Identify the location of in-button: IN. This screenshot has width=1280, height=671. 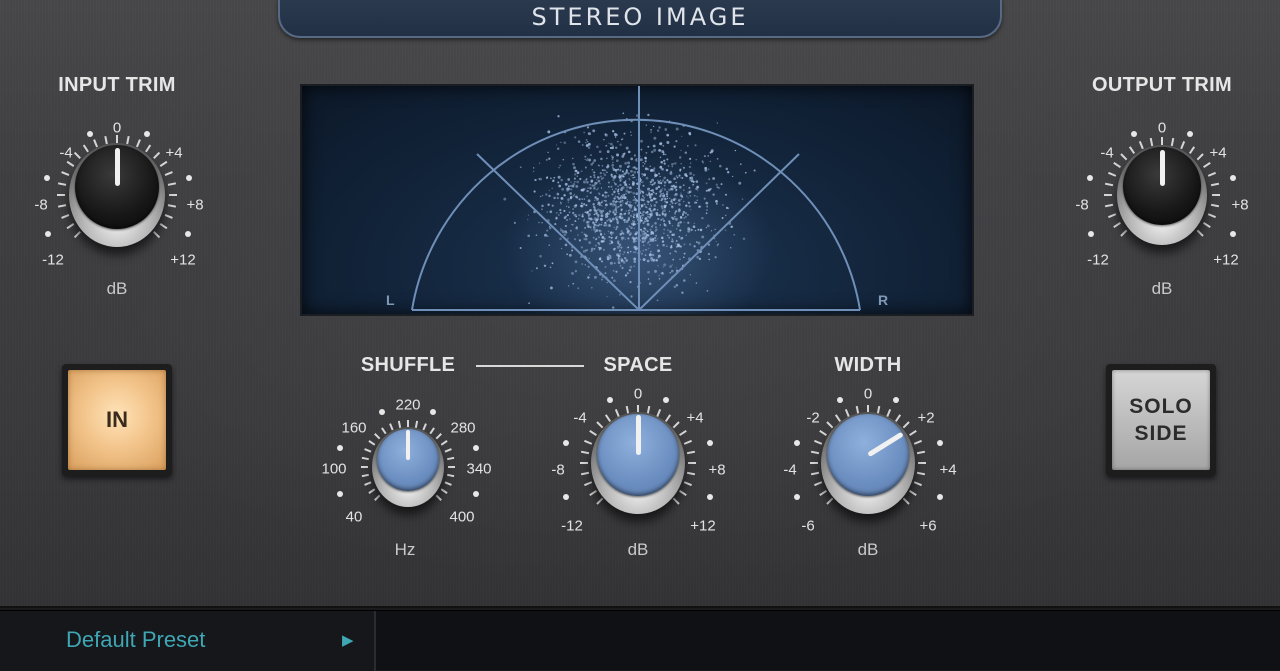
(117, 420).